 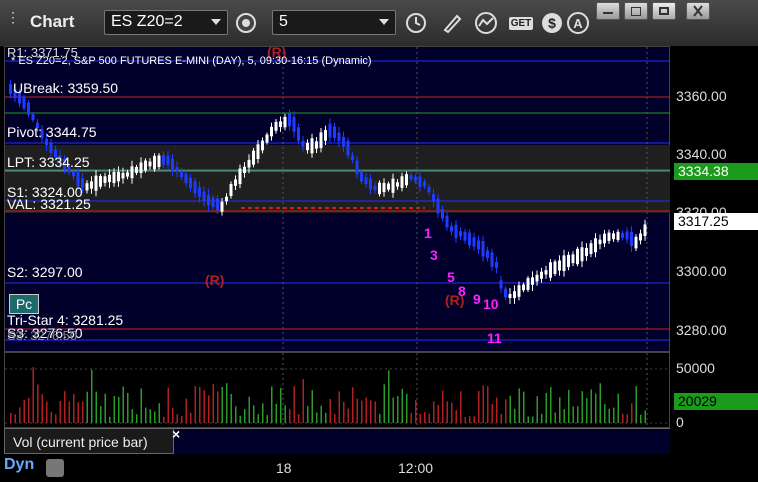 I want to click on window-title: Chart, so click(x=52, y=21).